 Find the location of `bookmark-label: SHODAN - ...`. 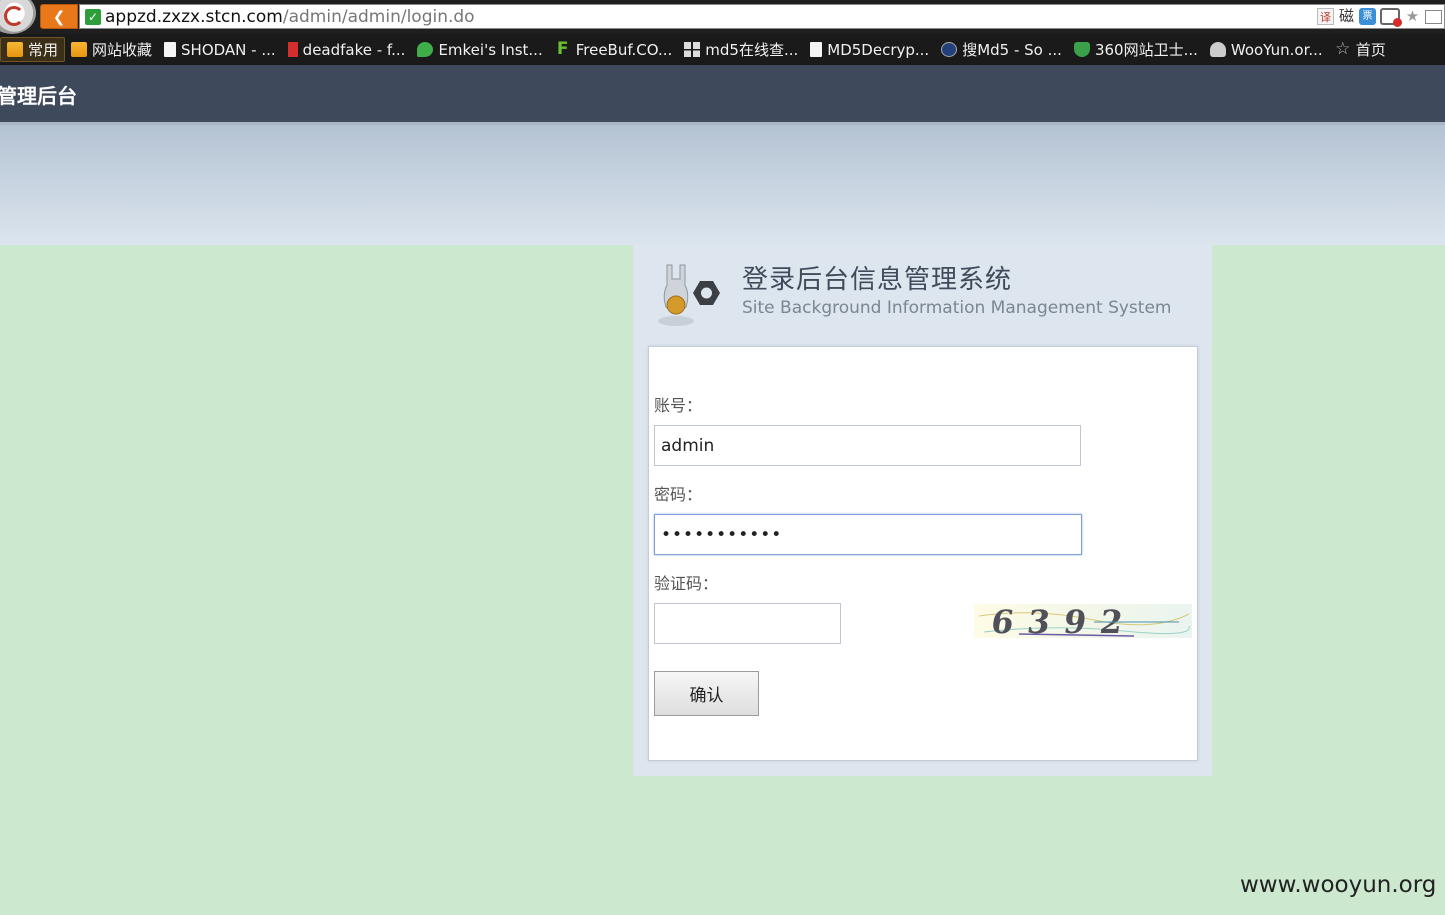

bookmark-label: SHODAN - ... is located at coordinates (228, 49).